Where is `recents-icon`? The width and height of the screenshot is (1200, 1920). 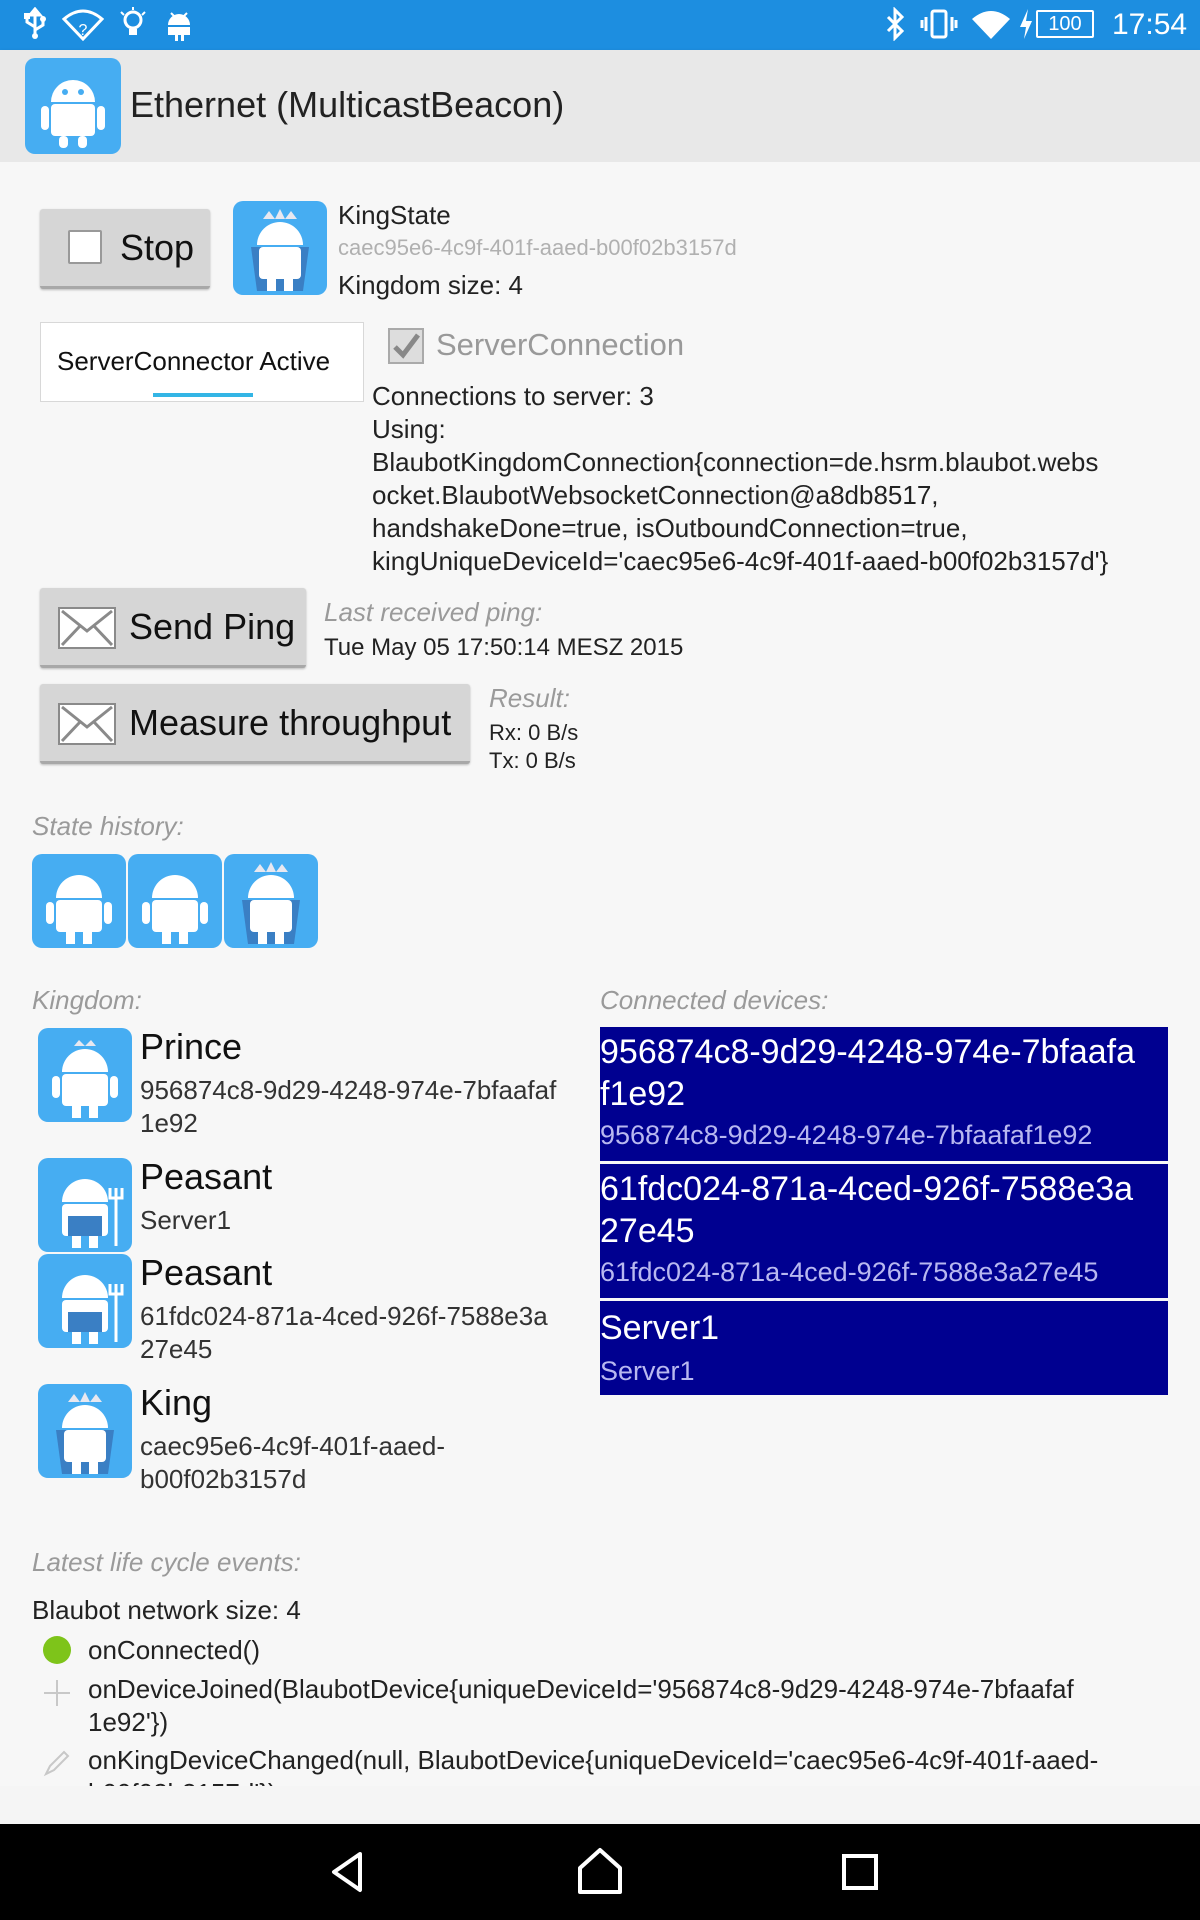 recents-icon is located at coordinates (860, 1872).